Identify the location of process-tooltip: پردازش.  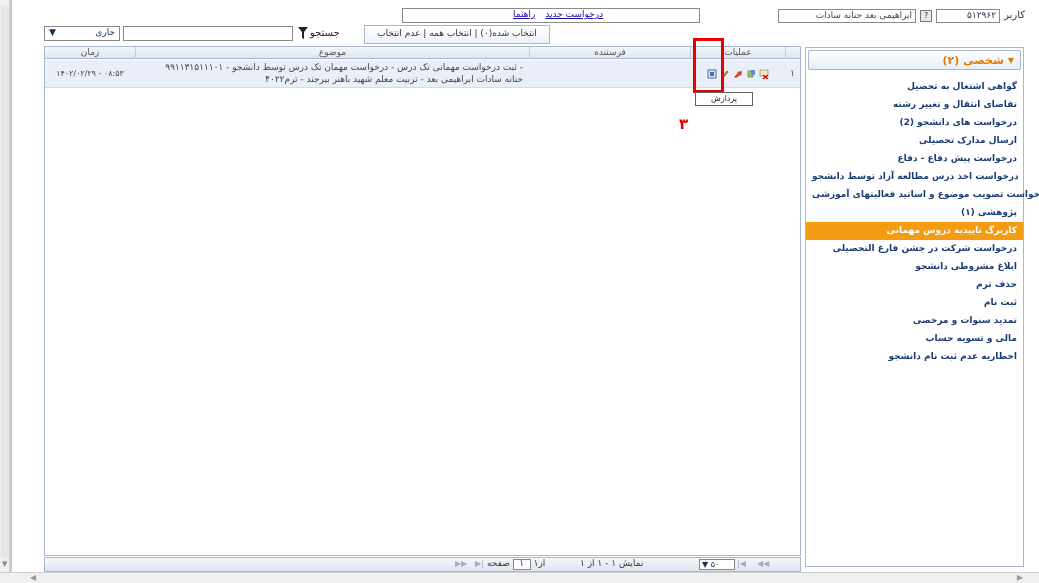
(724, 99).